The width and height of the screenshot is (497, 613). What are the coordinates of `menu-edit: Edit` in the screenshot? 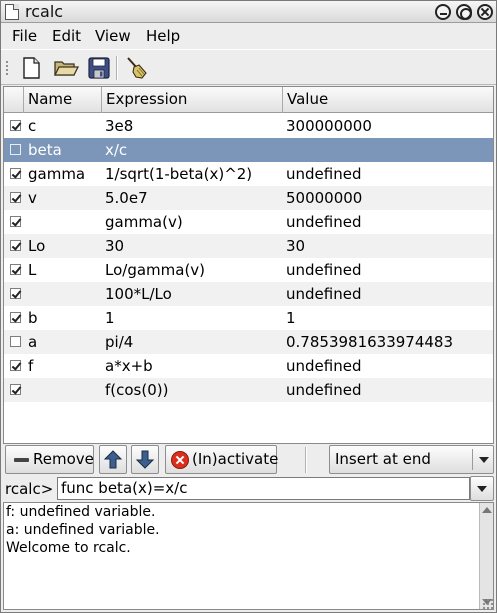 It's located at (66, 36).